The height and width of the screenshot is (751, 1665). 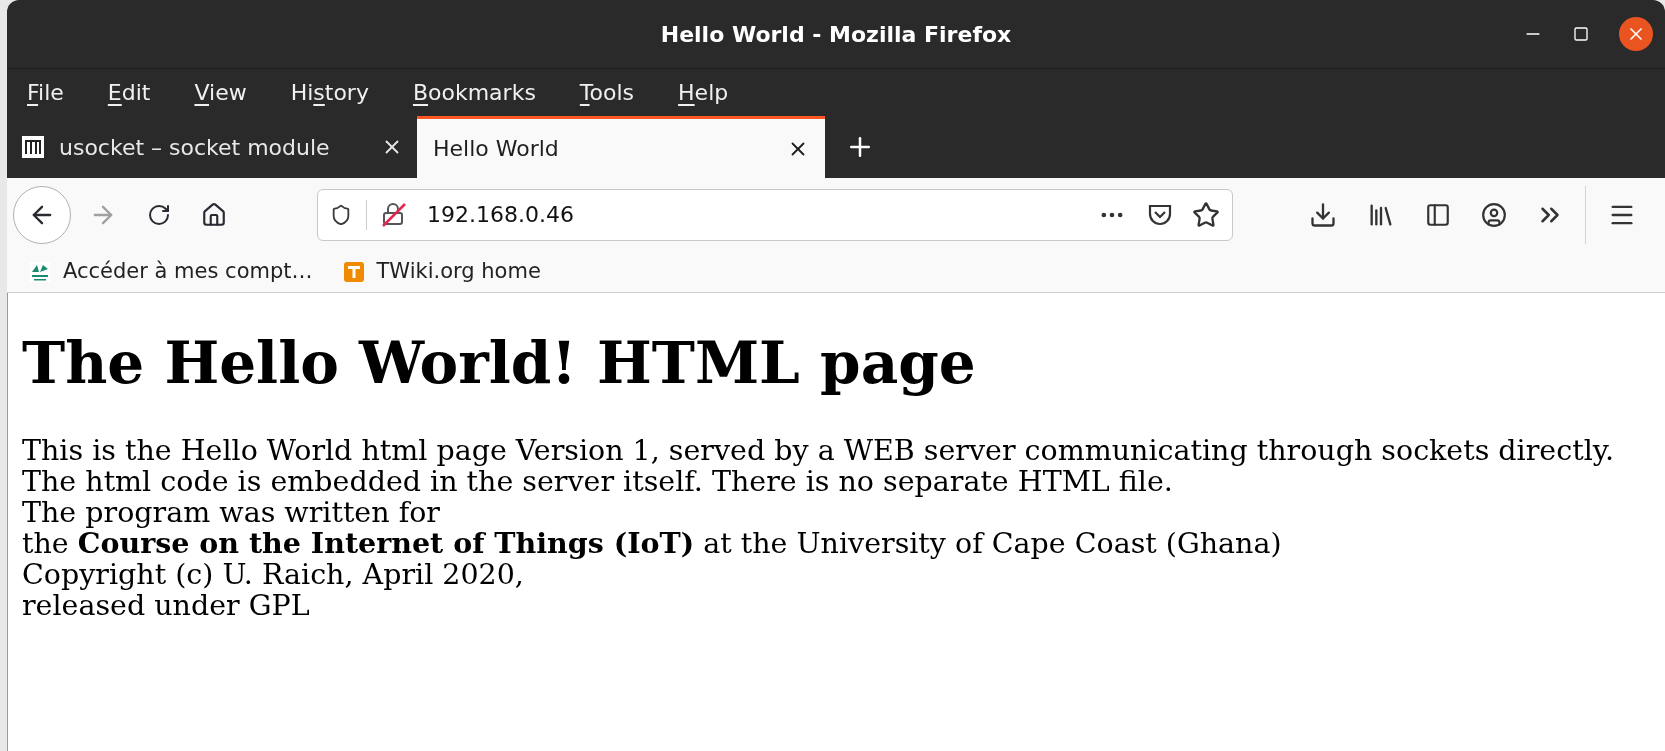 What do you see at coordinates (220, 92) in the screenshot?
I see `menu-item: View` at bounding box center [220, 92].